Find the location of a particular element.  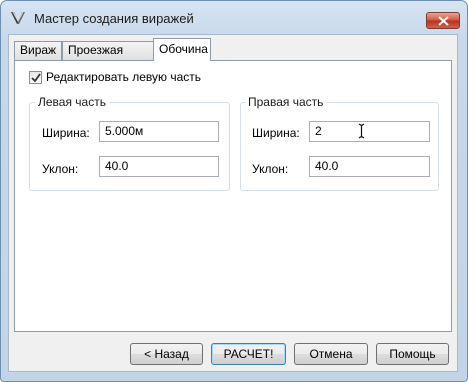

left-part-group is located at coordinates (129, 146).